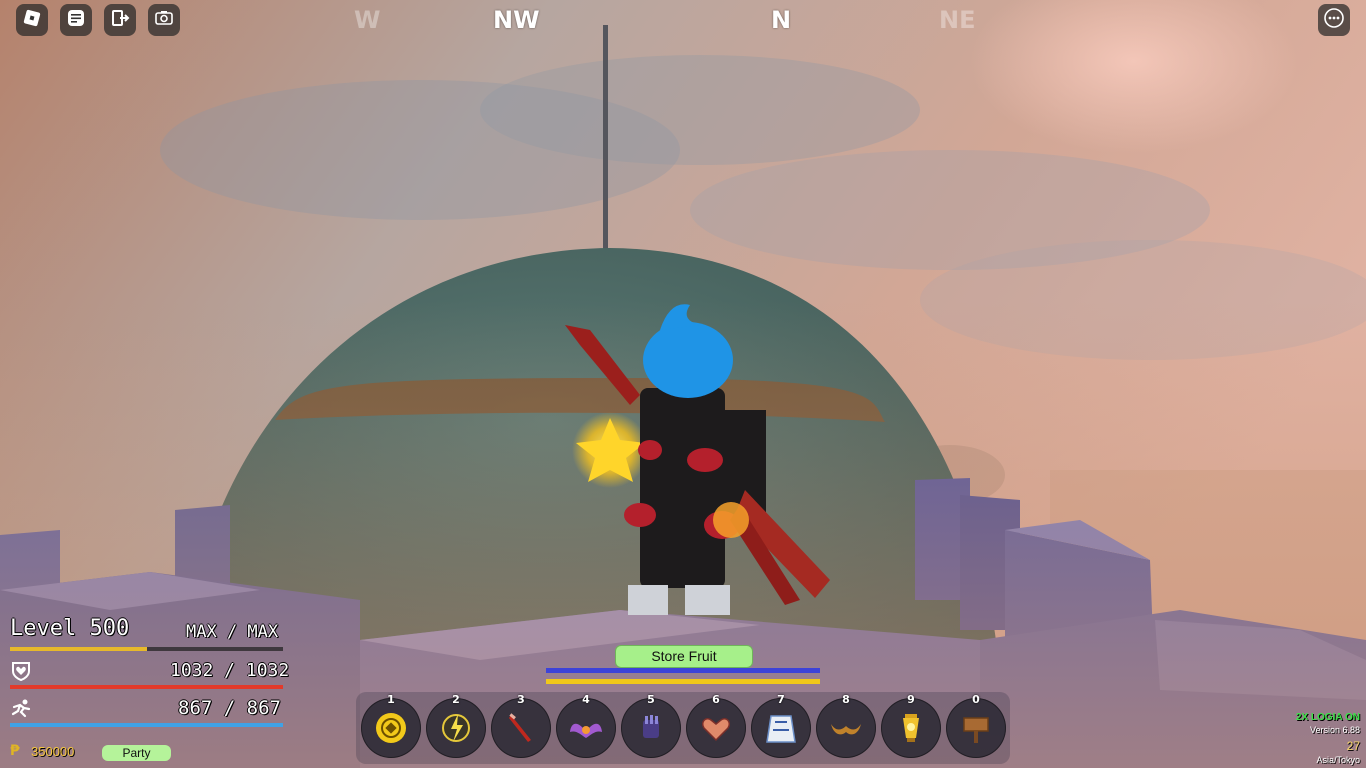 This screenshot has width=1366, height=768. I want to click on hotbar-slot-1: 1, so click(391, 725).